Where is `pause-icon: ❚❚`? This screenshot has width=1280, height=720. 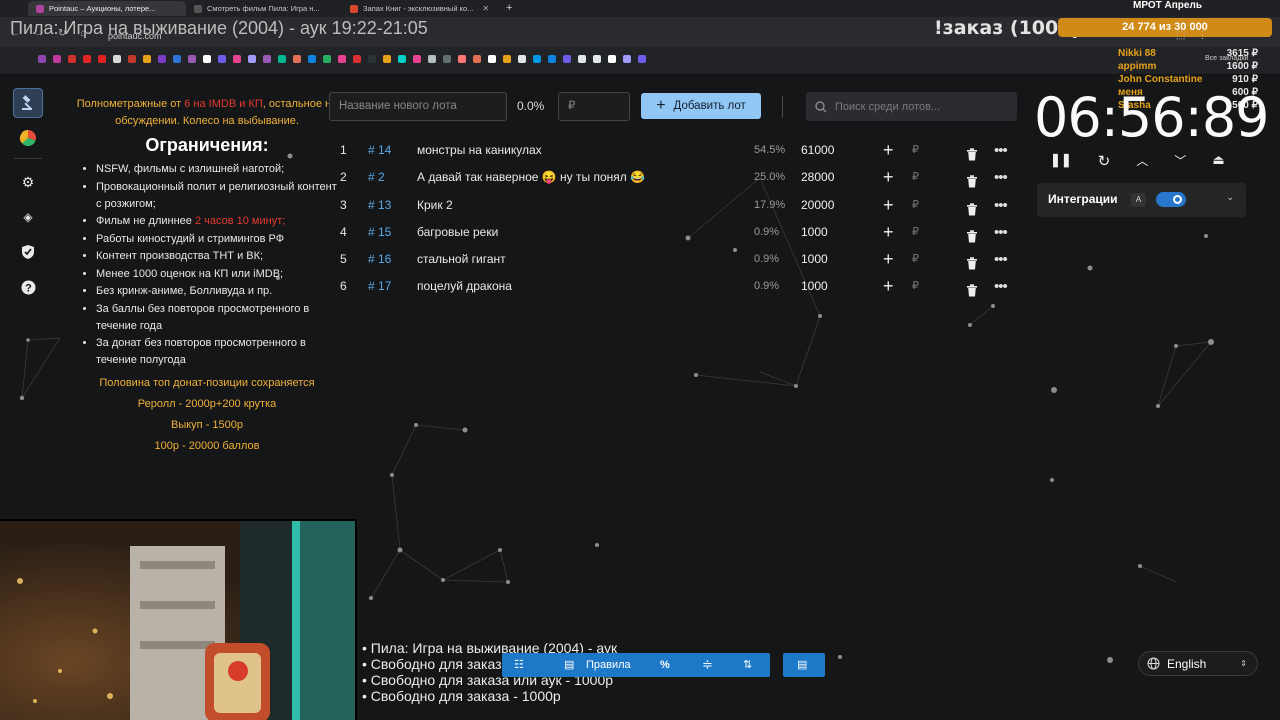
pause-icon: ❚❚ is located at coordinates (1061, 161).